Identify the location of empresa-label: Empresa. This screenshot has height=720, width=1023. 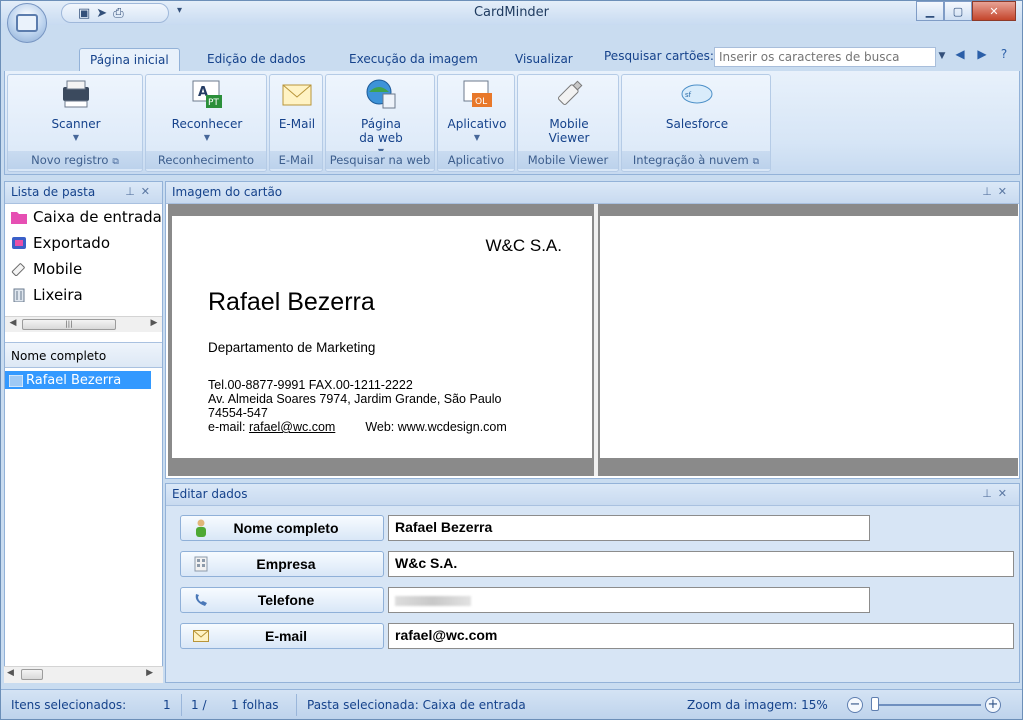
(286, 564).